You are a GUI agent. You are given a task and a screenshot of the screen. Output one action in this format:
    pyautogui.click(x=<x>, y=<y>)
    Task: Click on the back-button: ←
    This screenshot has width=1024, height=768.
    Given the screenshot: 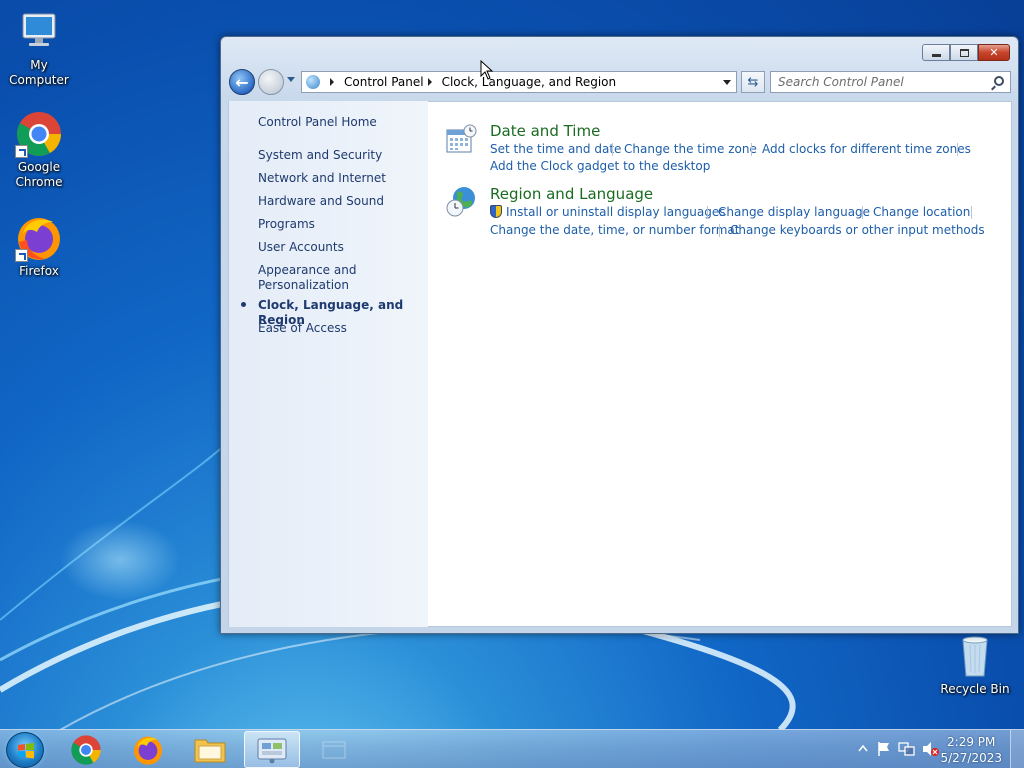 What is the action you would take?
    pyautogui.click(x=242, y=82)
    